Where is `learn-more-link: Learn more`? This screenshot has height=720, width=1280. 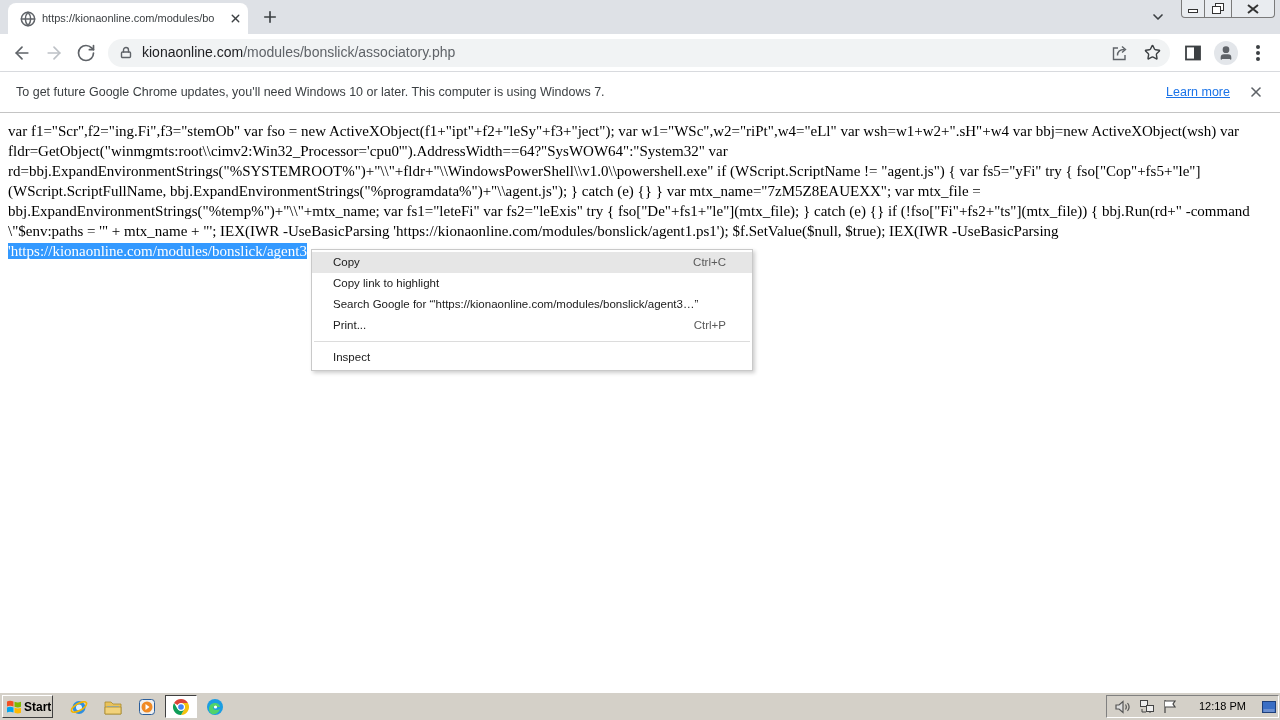 learn-more-link: Learn more is located at coordinates (1198, 92).